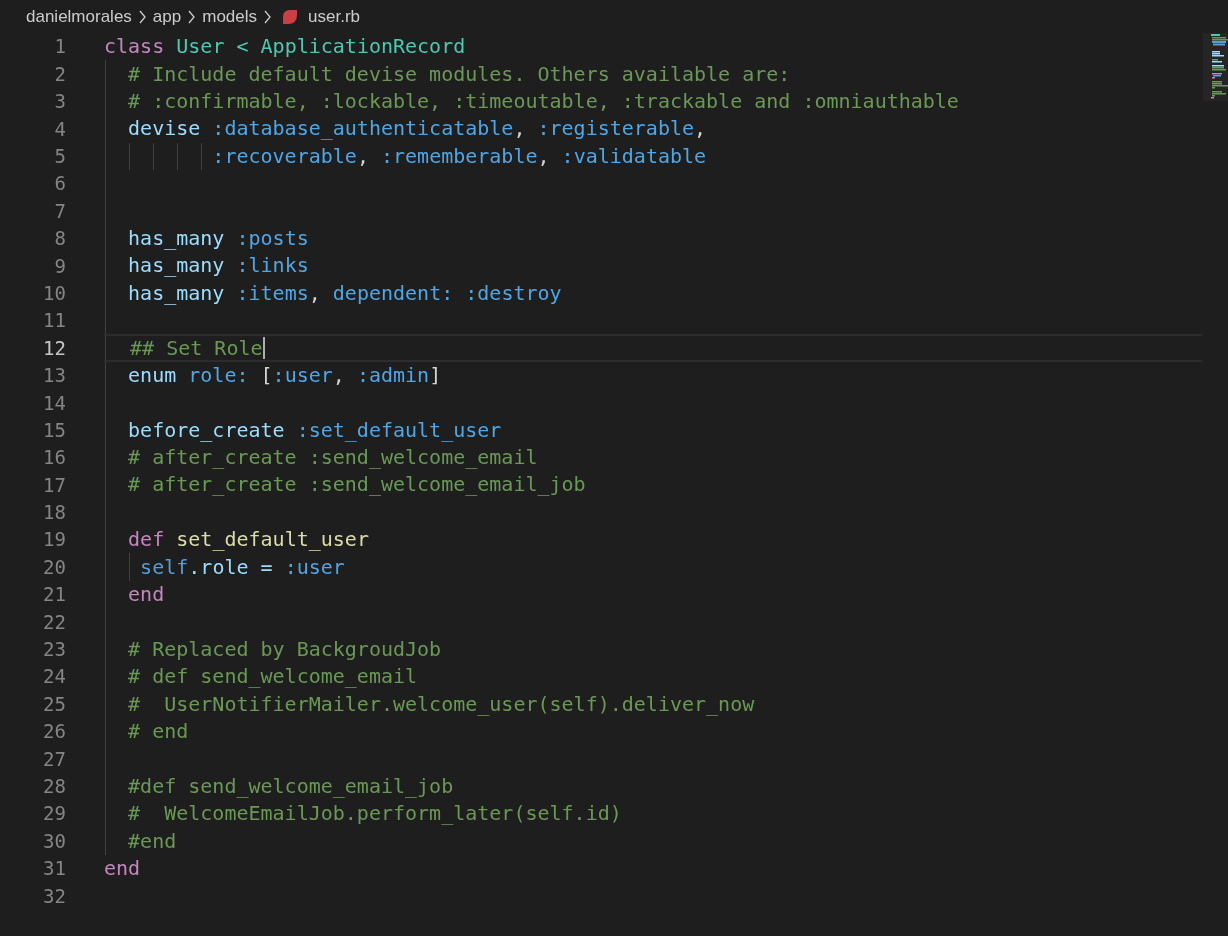  I want to click on line-number: 4, so click(59, 129).